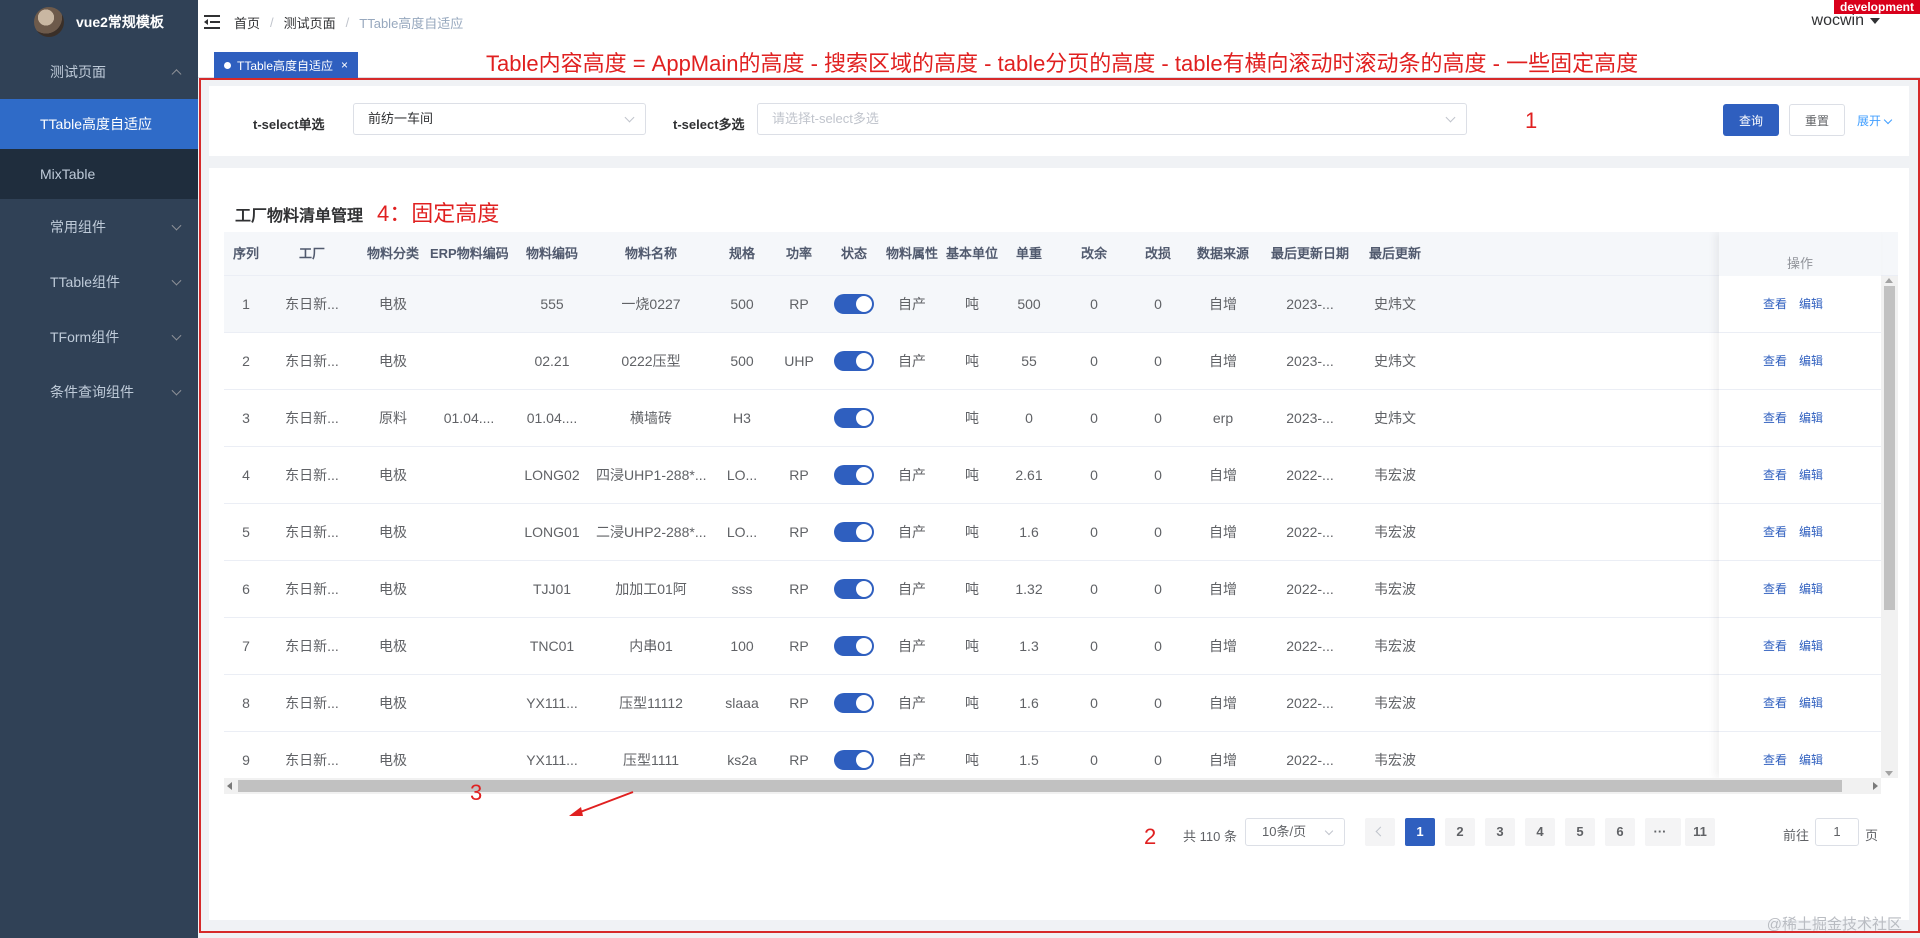 The width and height of the screenshot is (1920, 938). Describe the element at coordinates (1700, 832) in the screenshot. I see `page-number-button: 11` at that location.